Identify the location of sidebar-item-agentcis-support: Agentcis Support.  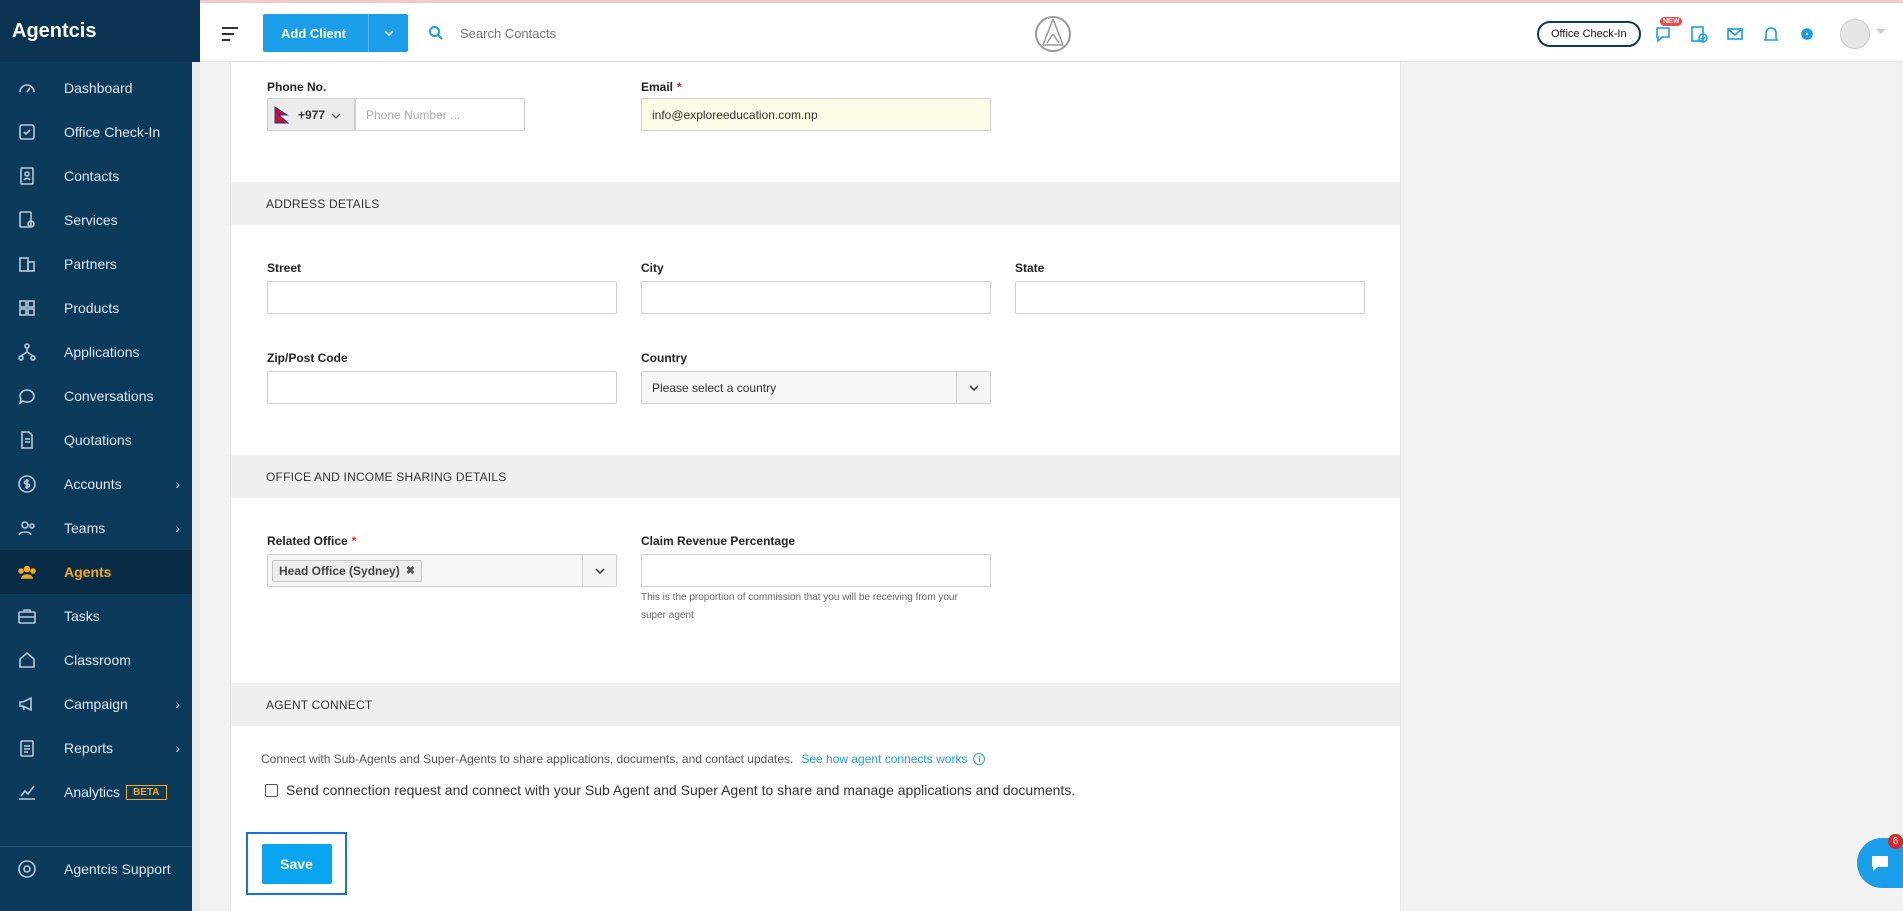
(96, 869).